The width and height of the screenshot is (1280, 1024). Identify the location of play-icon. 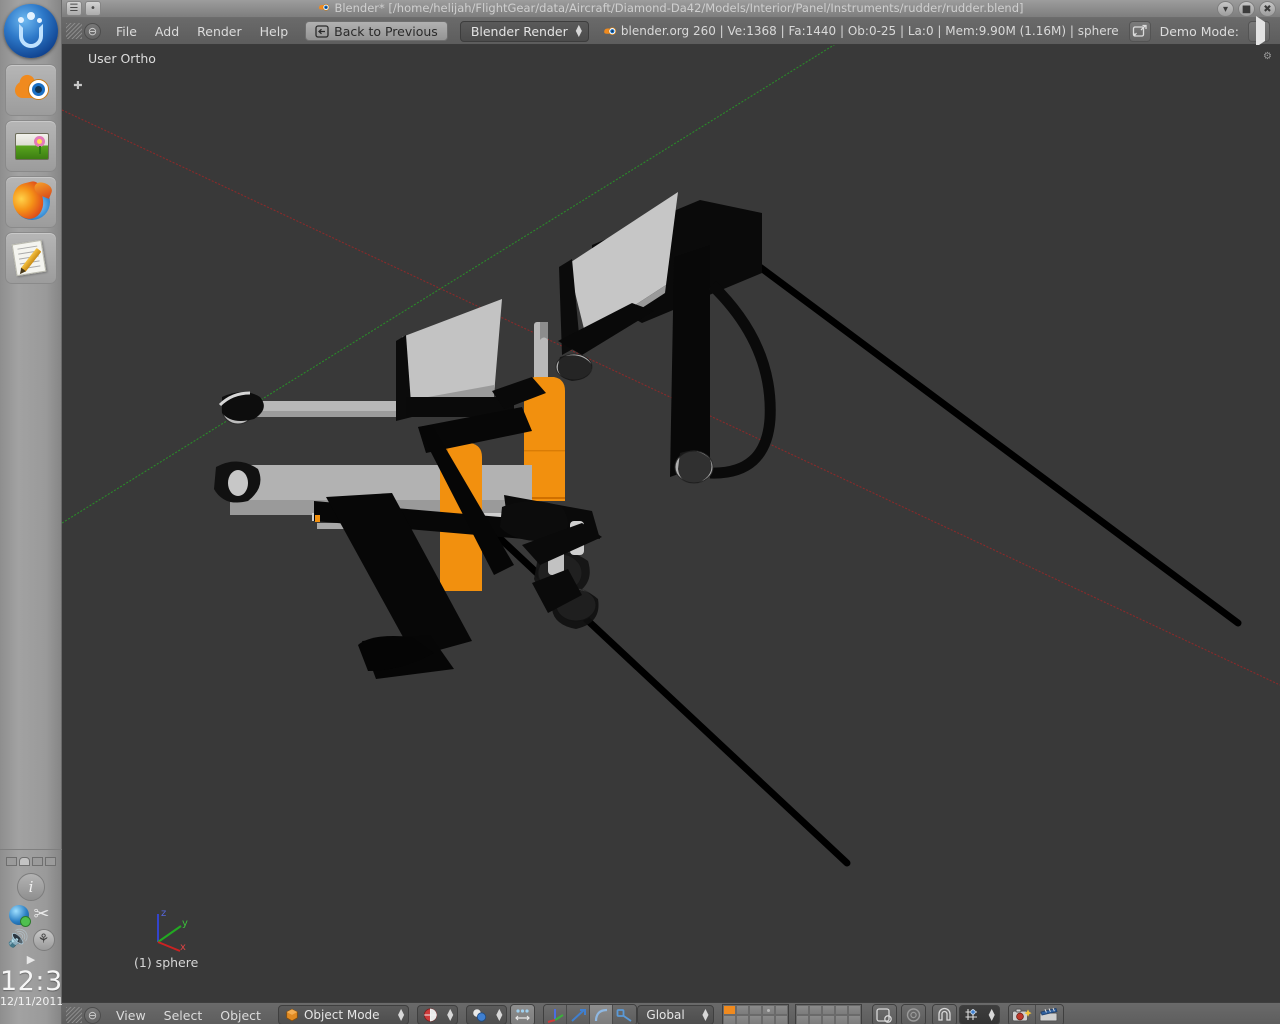
(1259, 31).